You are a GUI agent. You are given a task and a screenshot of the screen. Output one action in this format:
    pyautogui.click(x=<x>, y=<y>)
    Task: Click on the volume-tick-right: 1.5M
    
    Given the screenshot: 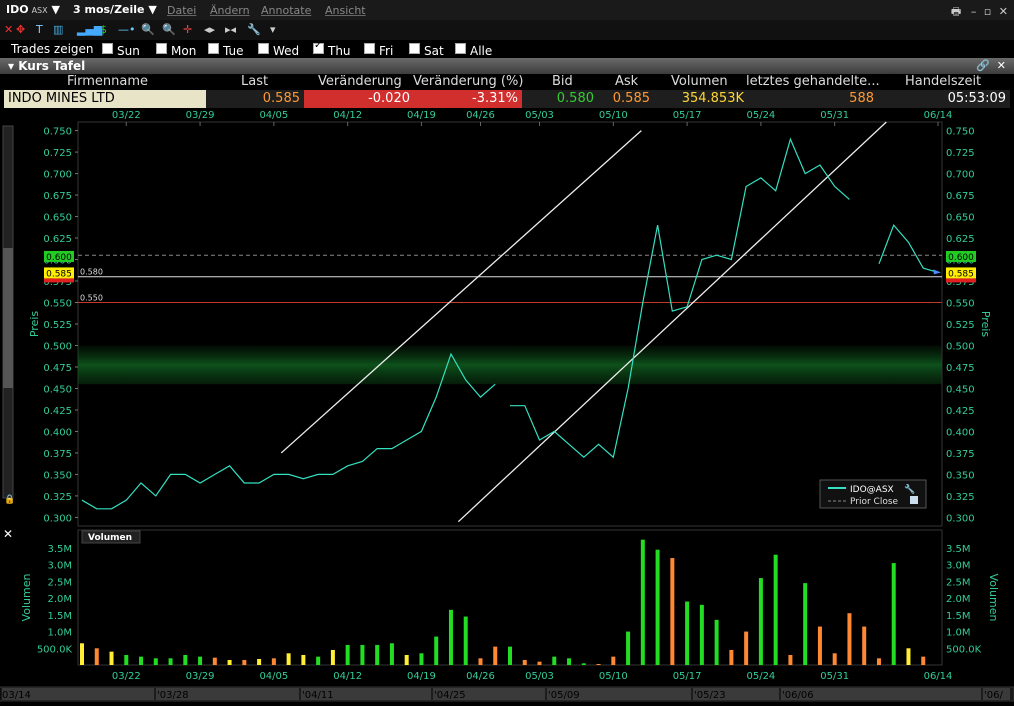 What is the action you would take?
    pyautogui.click(x=958, y=616)
    